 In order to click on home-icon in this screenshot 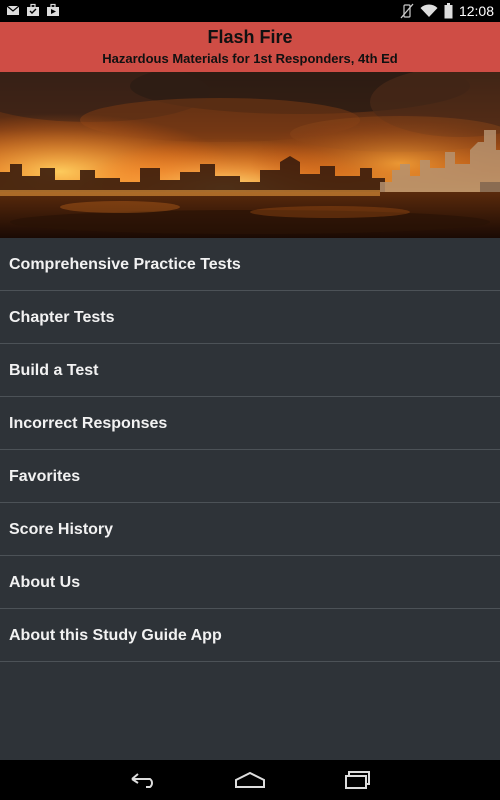, I will do `click(250, 779)`.